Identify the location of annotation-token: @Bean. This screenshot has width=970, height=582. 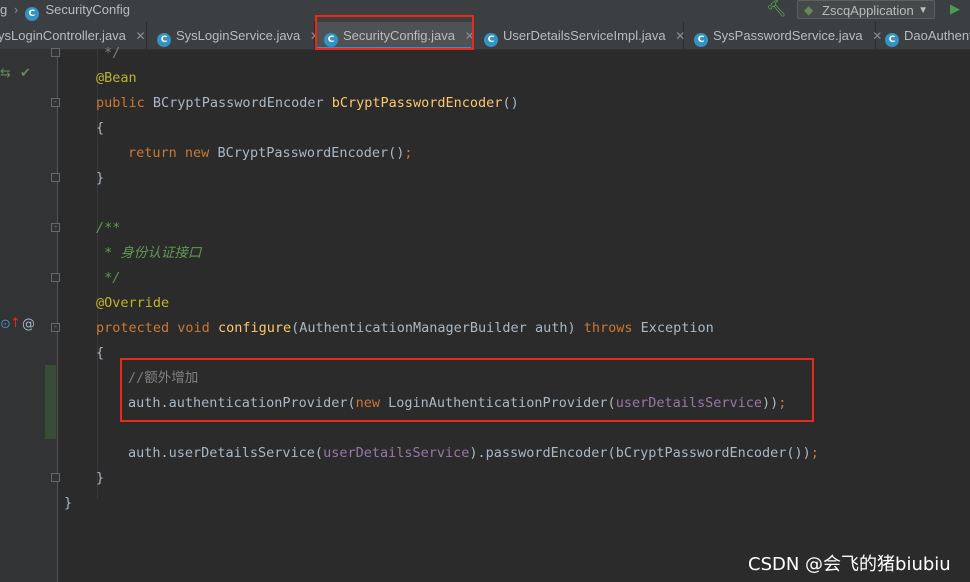
(116, 78).